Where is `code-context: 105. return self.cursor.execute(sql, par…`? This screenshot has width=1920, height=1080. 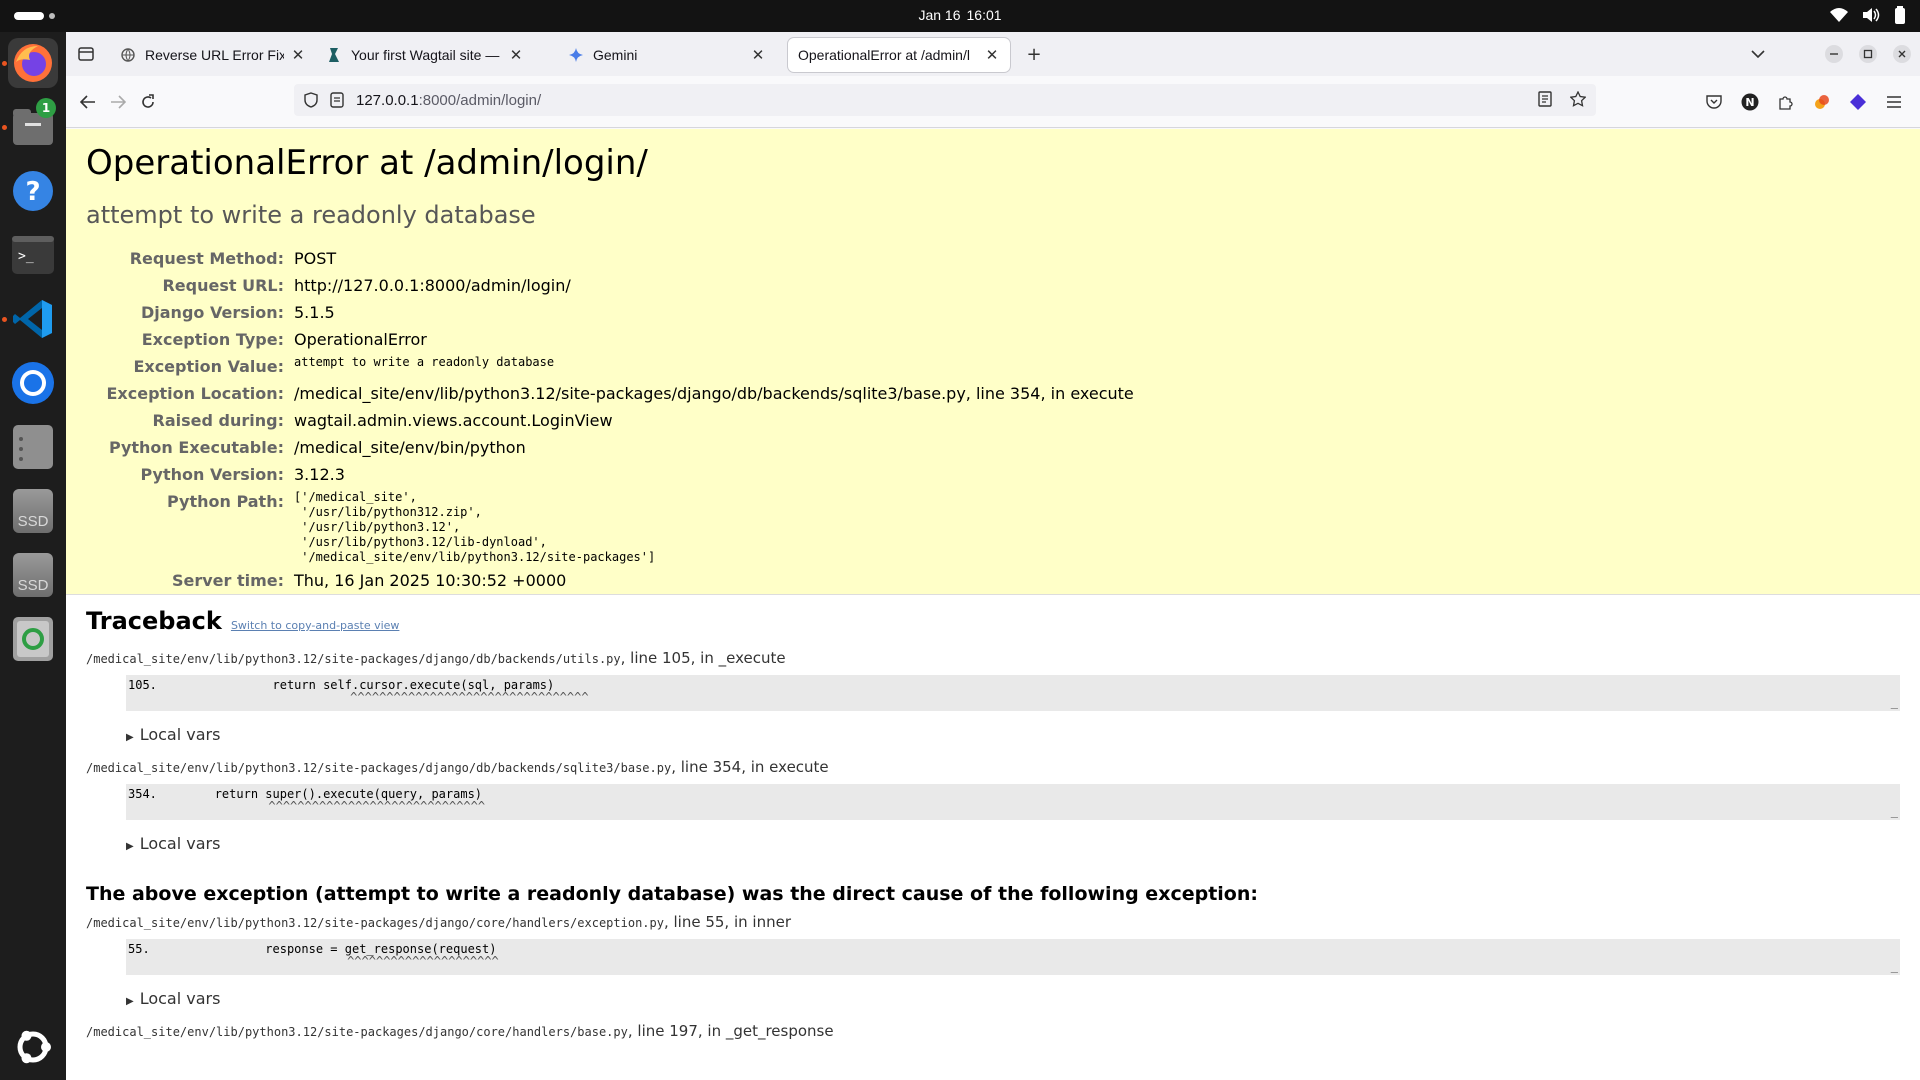 code-context: 105. return self.cursor.execute(sql, par… is located at coordinates (1013, 693).